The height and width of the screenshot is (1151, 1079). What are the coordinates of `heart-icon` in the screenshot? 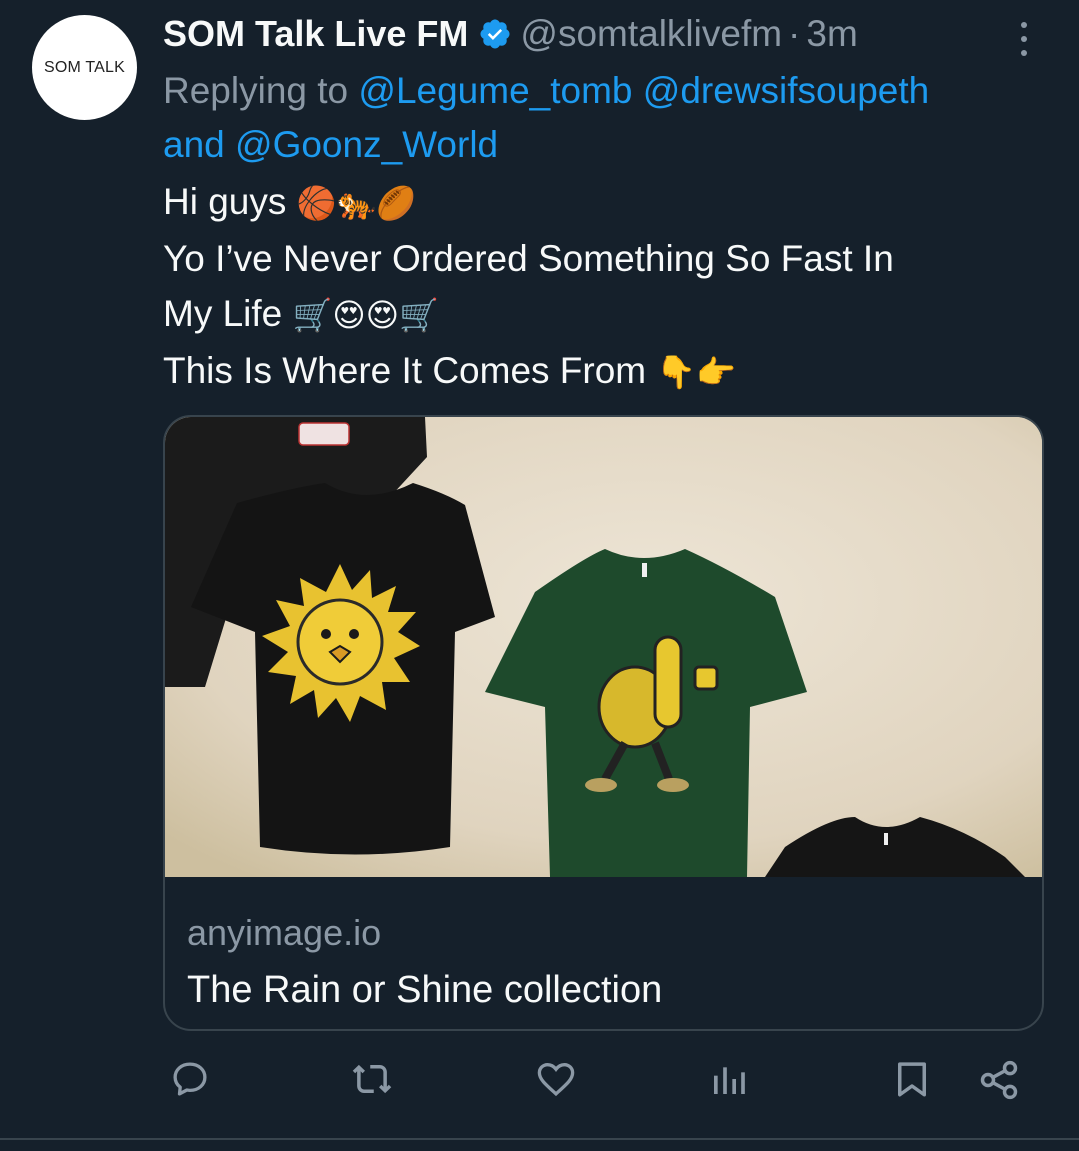 It's located at (556, 1079).